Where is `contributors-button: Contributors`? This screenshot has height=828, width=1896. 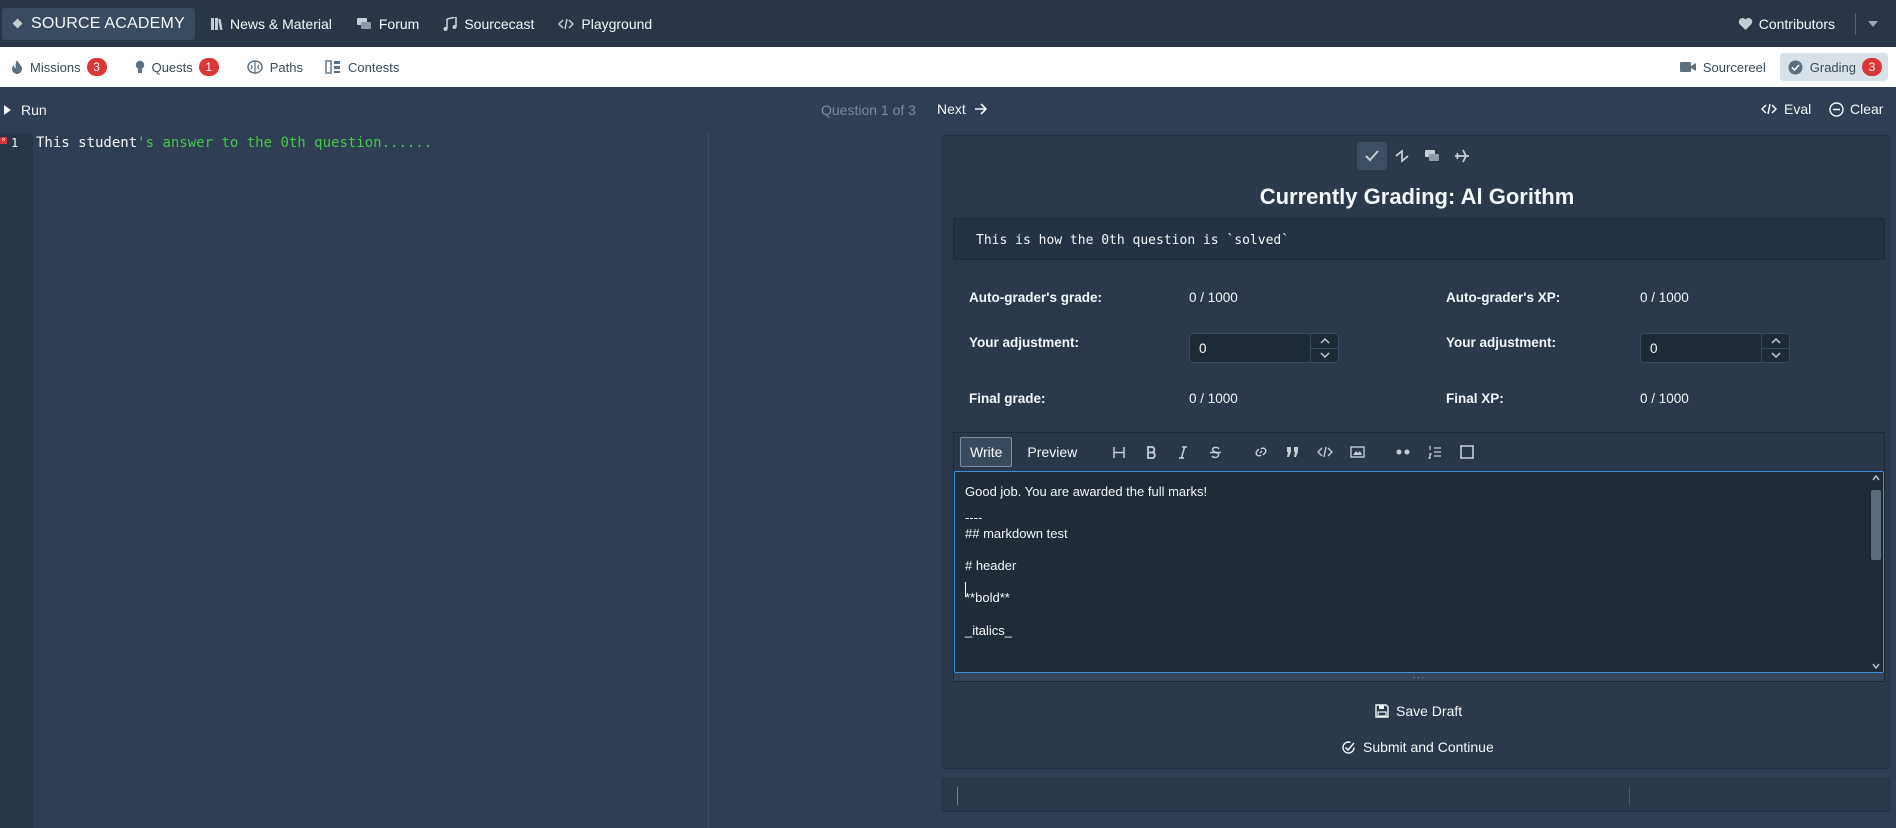 contributors-button: Contributors is located at coordinates (1786, 24).